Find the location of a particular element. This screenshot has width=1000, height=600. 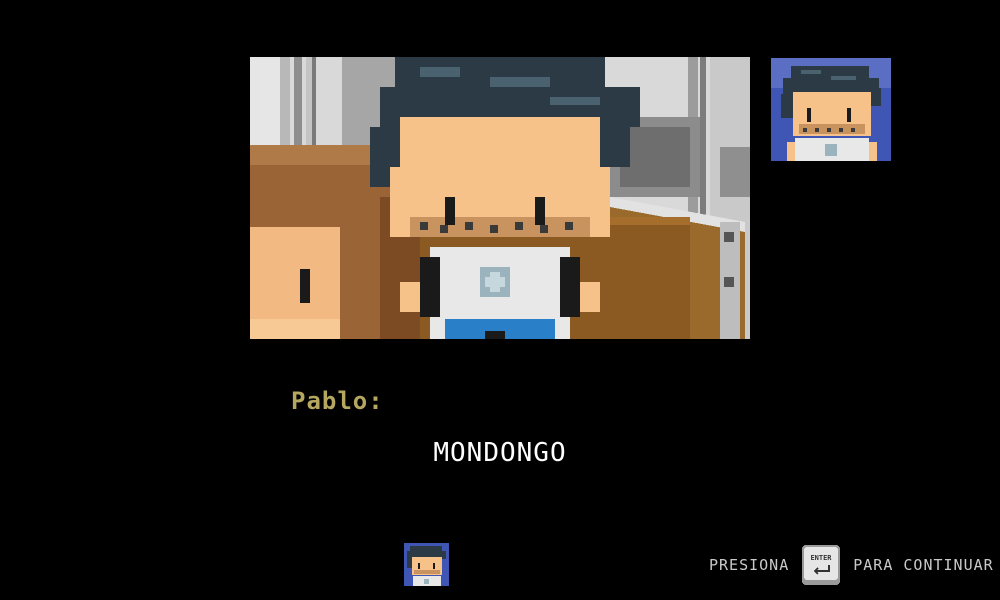

dialogue-text: MONDONGO is located at coordinates (500, 453).